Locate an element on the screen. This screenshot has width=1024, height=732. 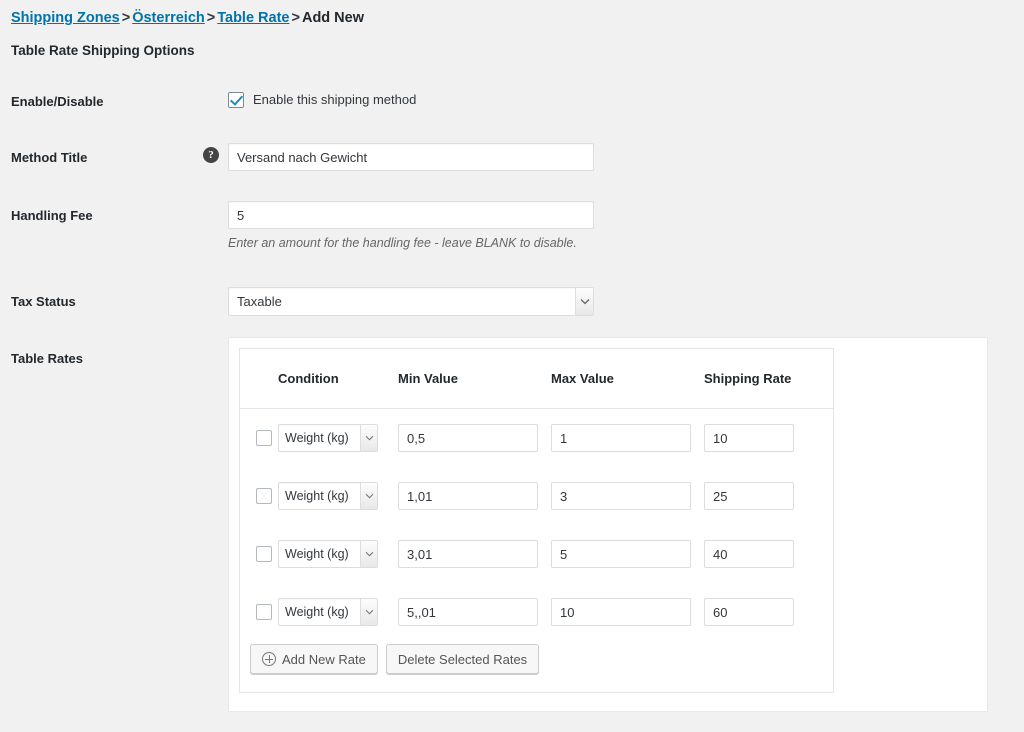
handling-fee-input is located at coordinates (411, 215).